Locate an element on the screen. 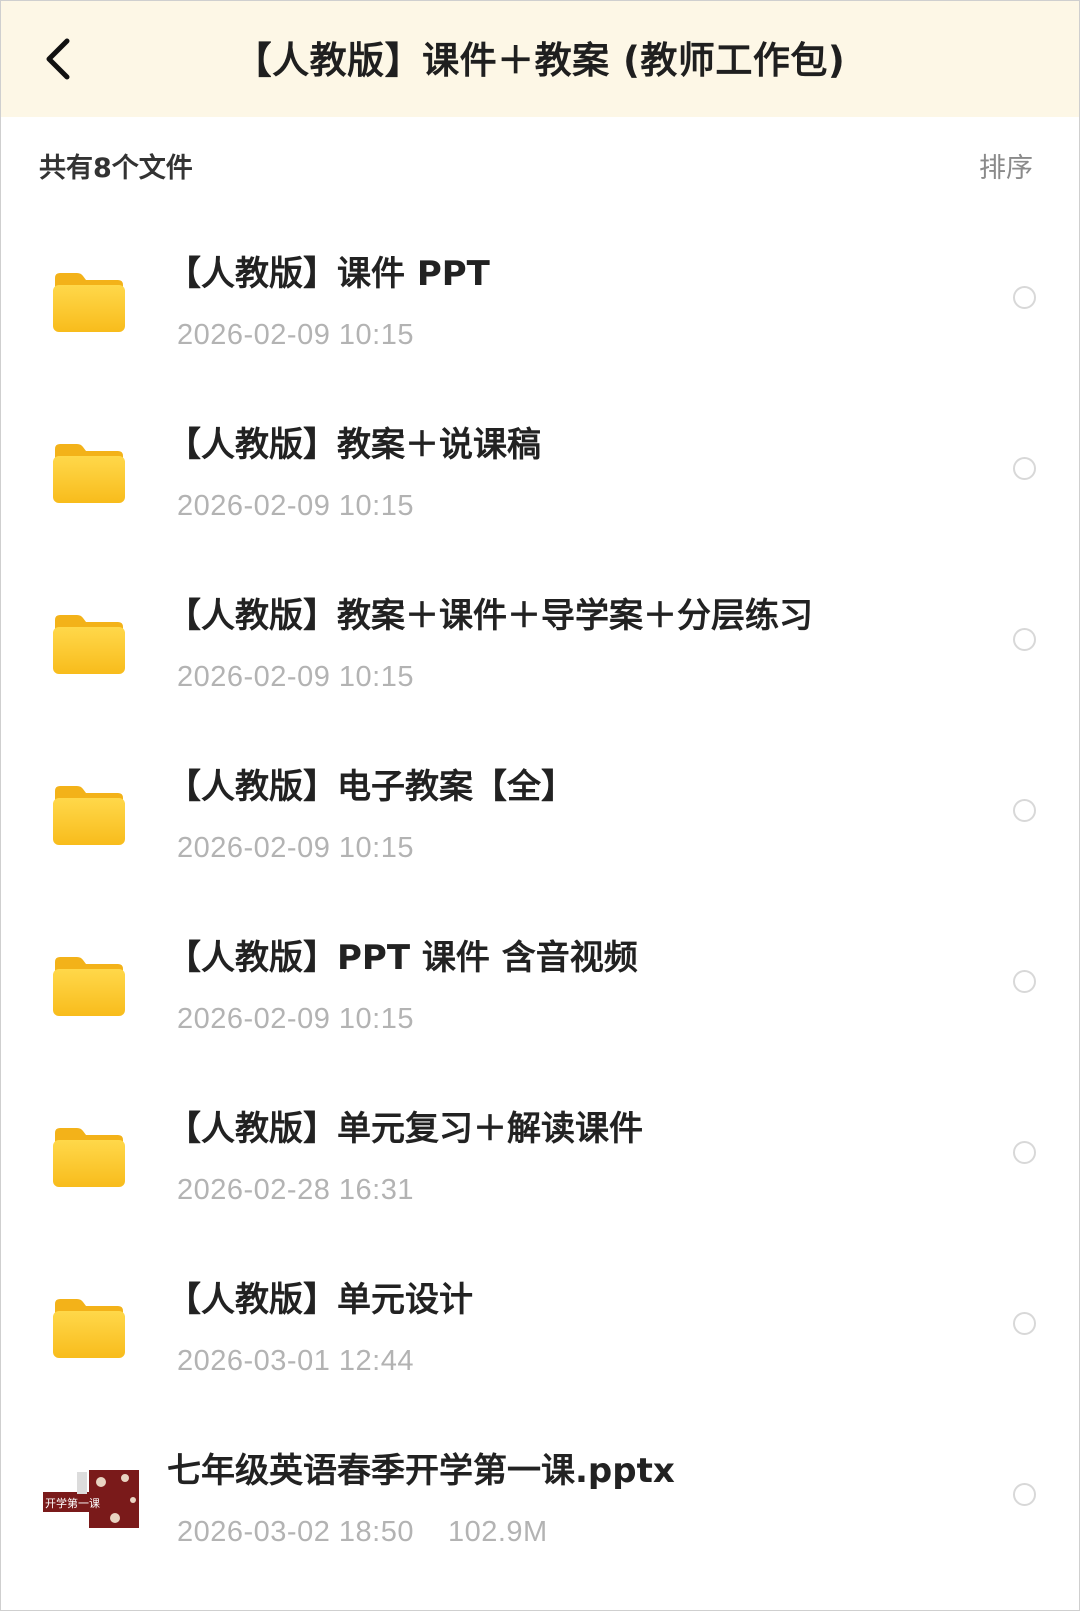 The image size is (1080, 1611). file-meta: 2026-03-02 18:50 102.9M is located at coordinates (362, 1532).